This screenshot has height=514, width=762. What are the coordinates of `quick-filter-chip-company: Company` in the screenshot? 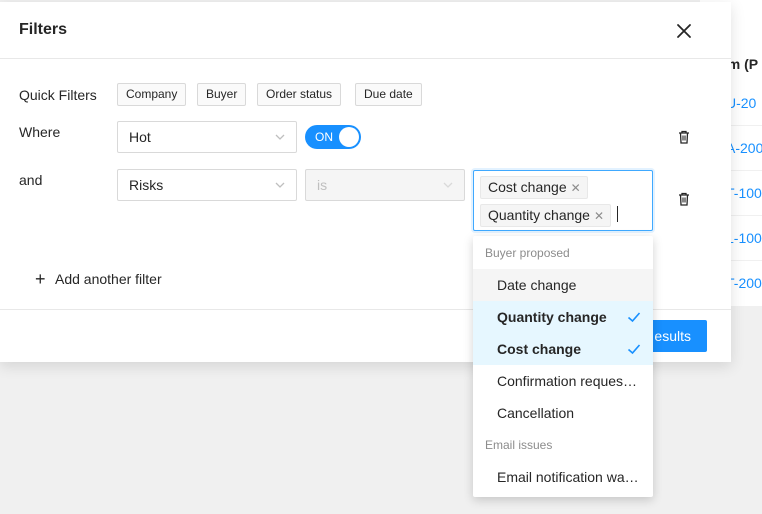 It's located at (152, 94).